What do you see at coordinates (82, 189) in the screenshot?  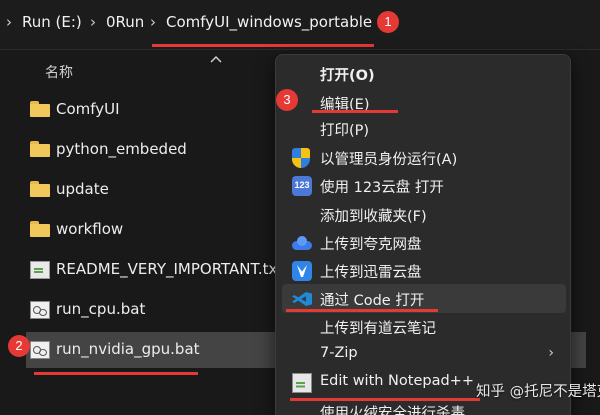 I see `file-name: update` at bounding box center [82, 189].